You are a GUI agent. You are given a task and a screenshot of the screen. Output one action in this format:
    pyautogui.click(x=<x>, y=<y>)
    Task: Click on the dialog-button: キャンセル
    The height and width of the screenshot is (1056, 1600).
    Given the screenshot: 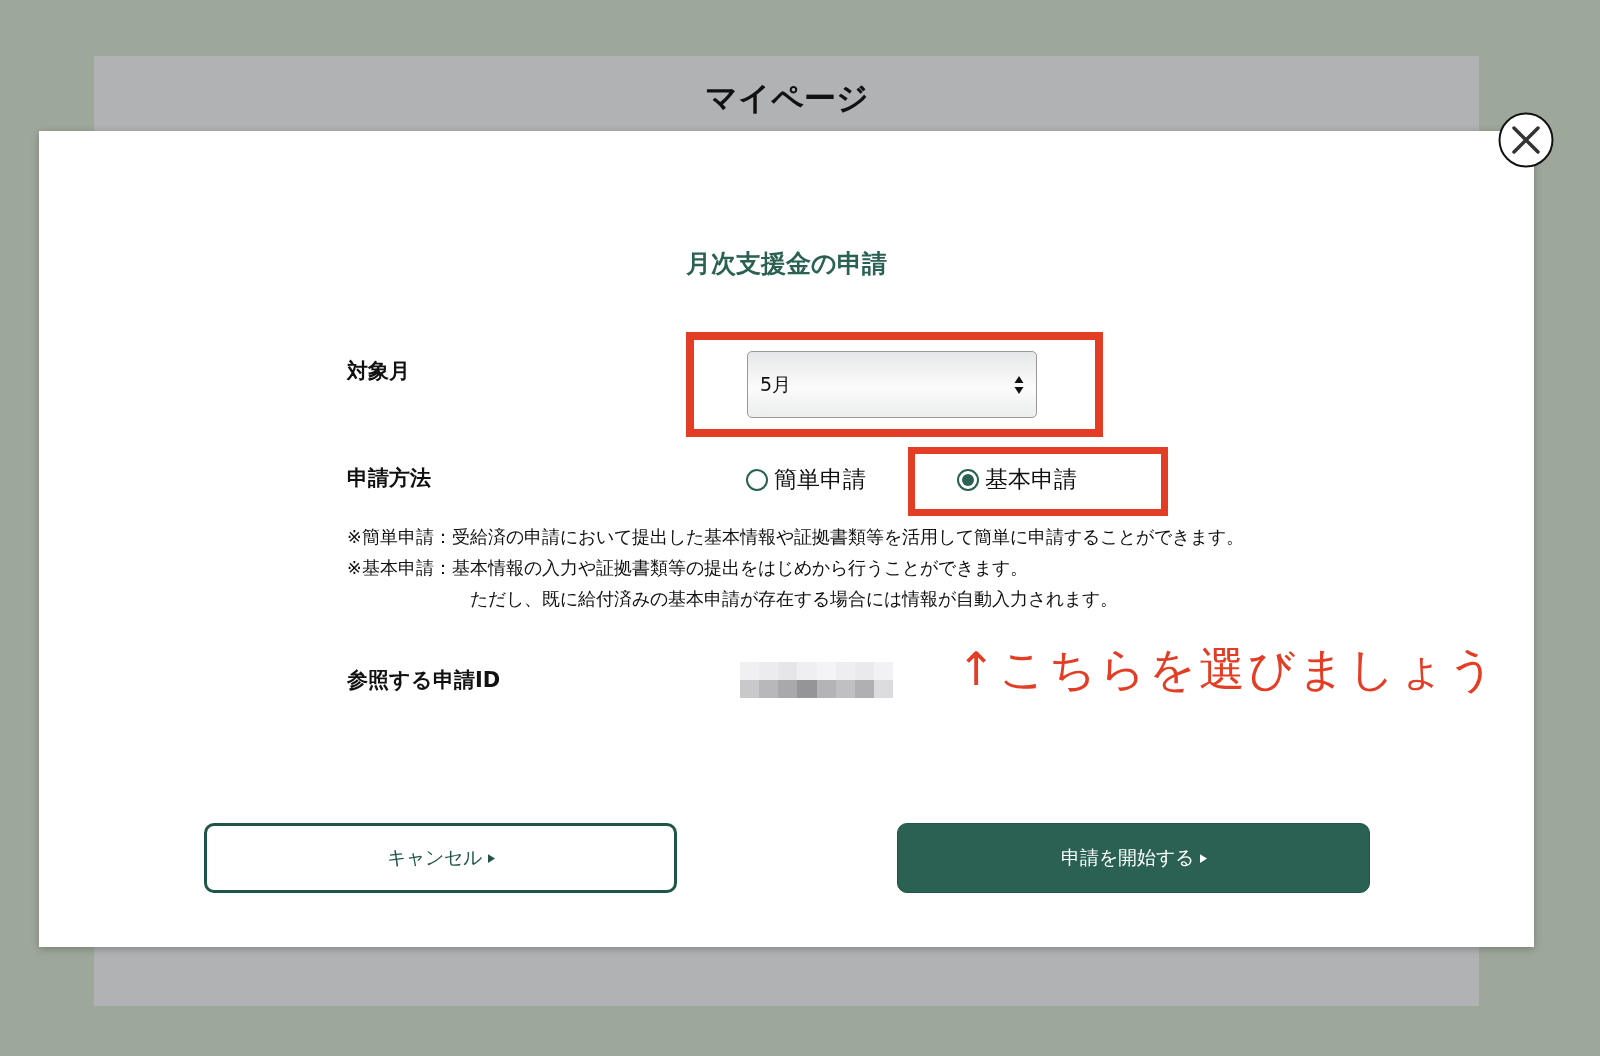 What is the action you would take?
    pyautogui.click(x=440, y=858)
    